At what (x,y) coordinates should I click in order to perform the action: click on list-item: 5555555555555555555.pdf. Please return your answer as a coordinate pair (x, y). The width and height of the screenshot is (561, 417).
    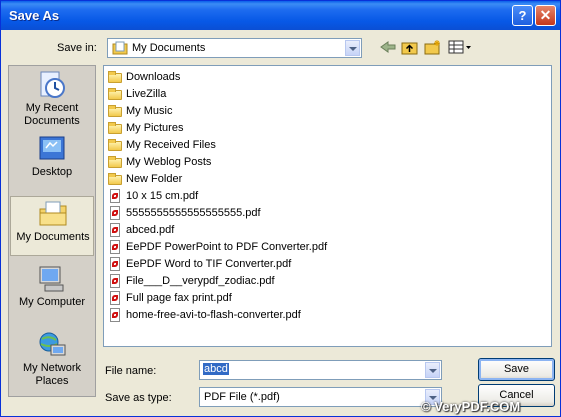
    Looking at the image, I should click on (184, 213).